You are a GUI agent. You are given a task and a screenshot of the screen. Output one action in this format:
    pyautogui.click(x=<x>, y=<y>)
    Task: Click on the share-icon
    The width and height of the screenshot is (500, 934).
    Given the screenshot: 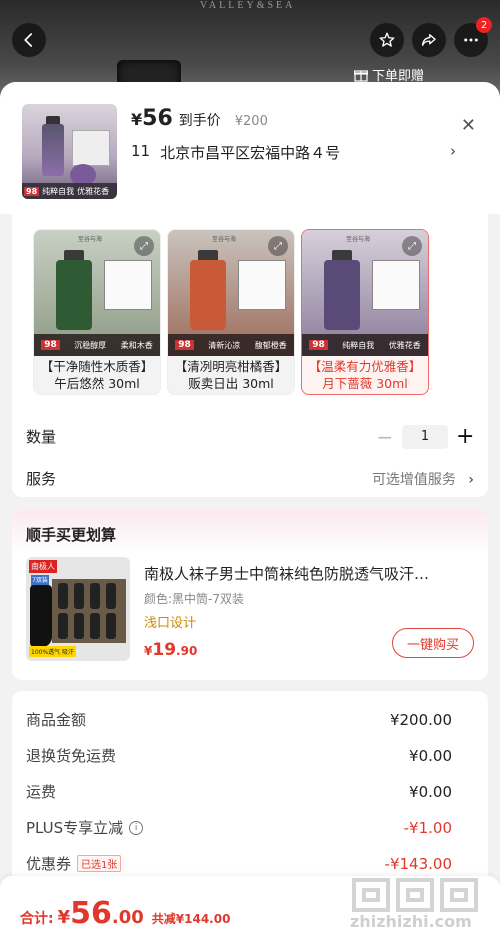 What is the action you would take?
    pyautogui.click(x=428, y=40)
    